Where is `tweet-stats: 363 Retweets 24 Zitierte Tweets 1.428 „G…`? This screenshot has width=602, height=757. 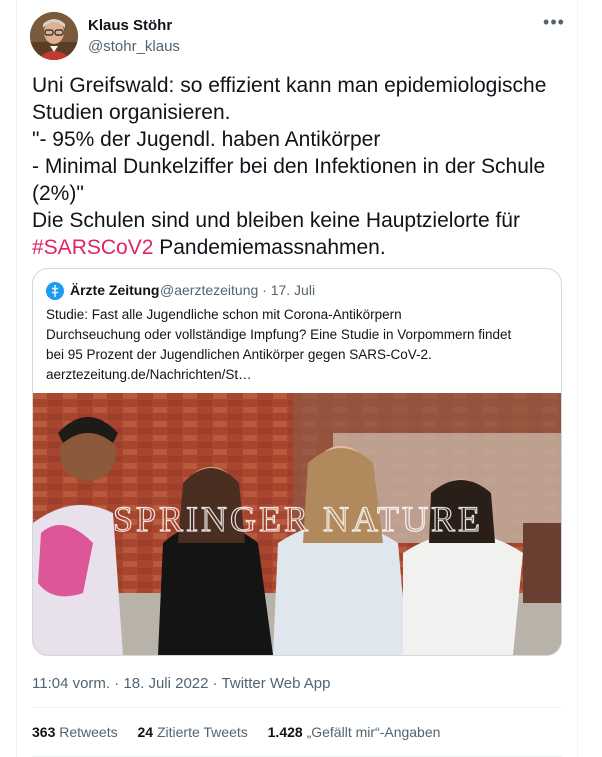
tweet-stats: 363 Retweets 24 Zitierte Tweets 1.428 „G… is located at coordinates (244, 732).